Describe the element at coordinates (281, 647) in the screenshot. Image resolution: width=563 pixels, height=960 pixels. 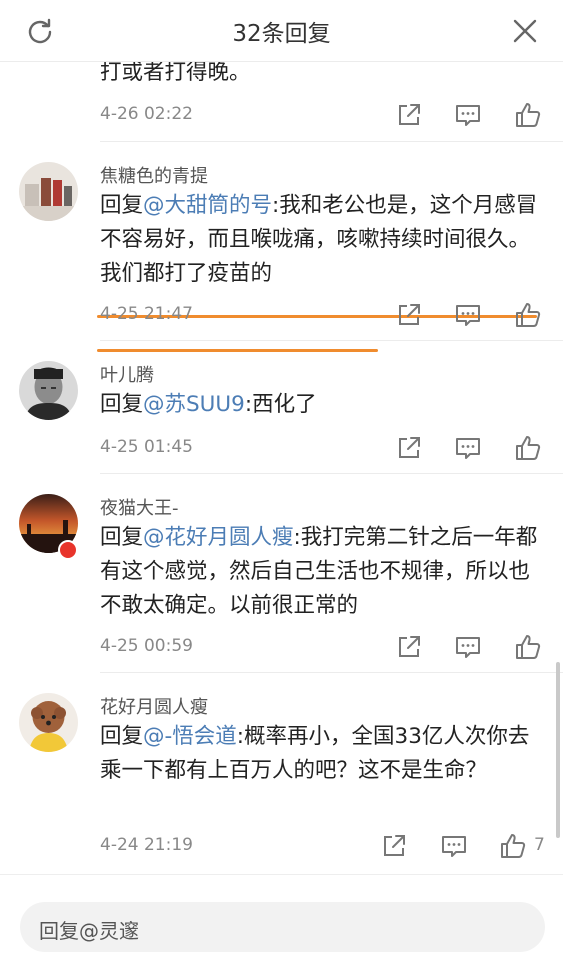
I see `reply-meta: 4-25 00:59` at that location.